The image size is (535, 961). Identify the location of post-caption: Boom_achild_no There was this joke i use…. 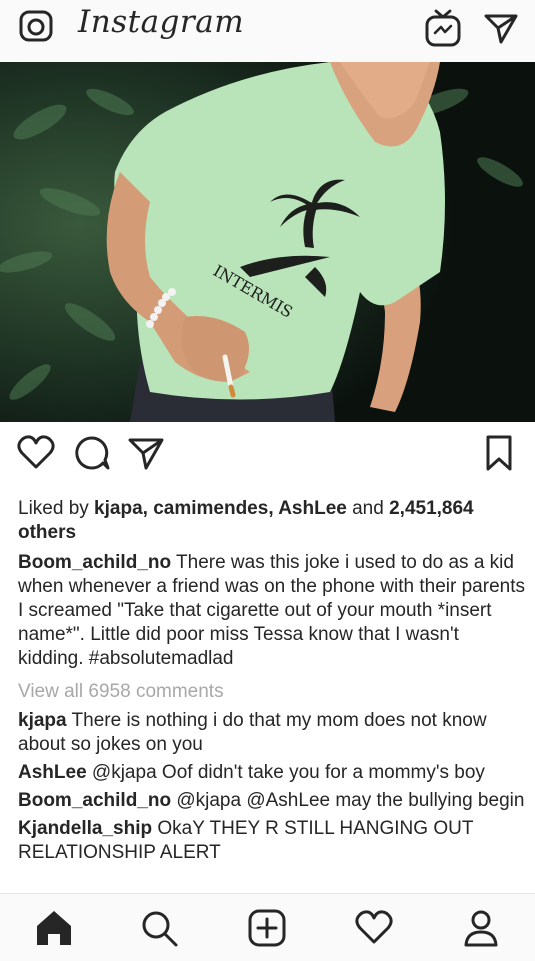
(273, 611).